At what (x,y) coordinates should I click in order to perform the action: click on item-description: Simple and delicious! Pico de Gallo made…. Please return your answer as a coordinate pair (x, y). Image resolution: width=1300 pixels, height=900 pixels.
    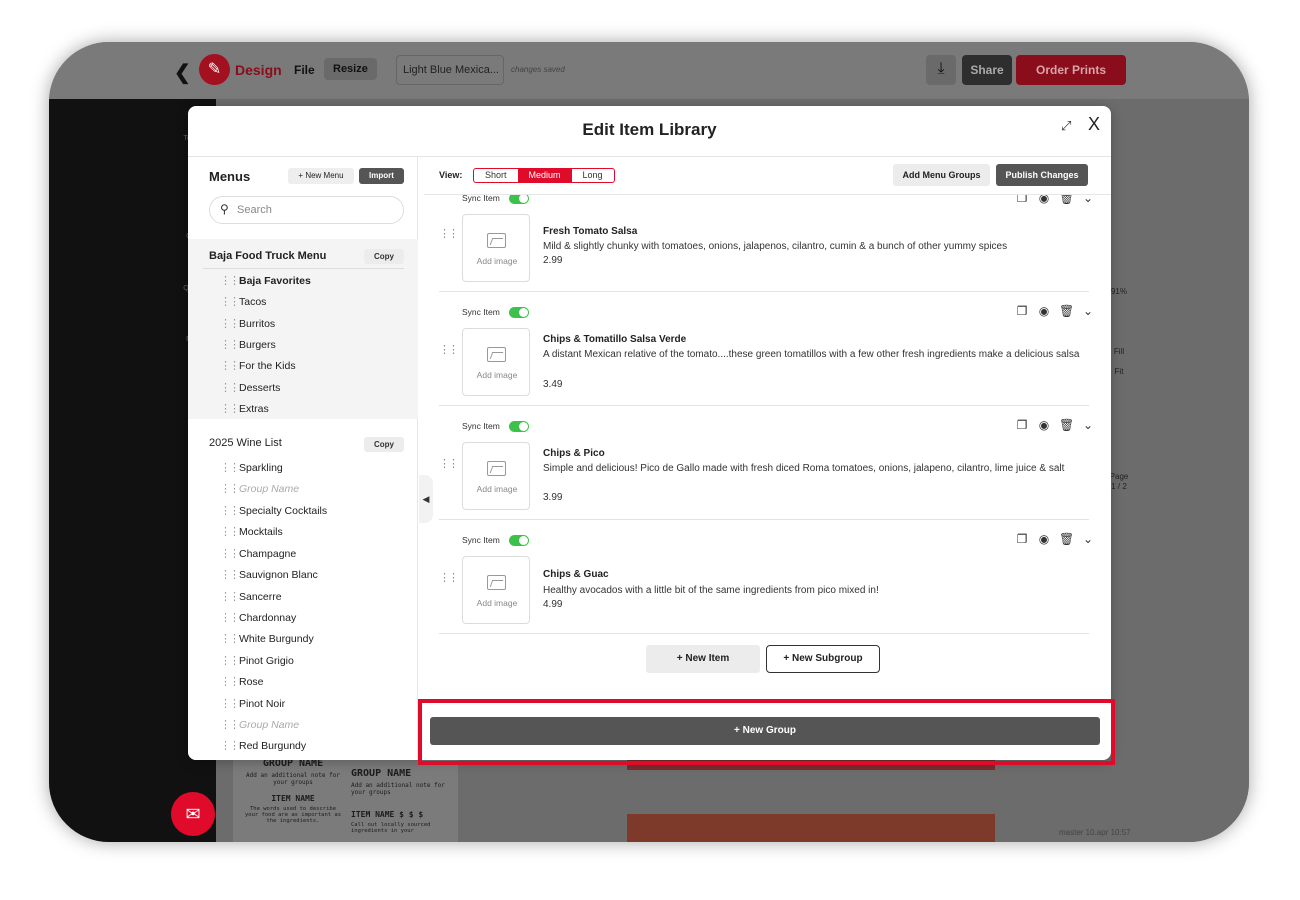
    Looking at the image, I should click on (816, 468).